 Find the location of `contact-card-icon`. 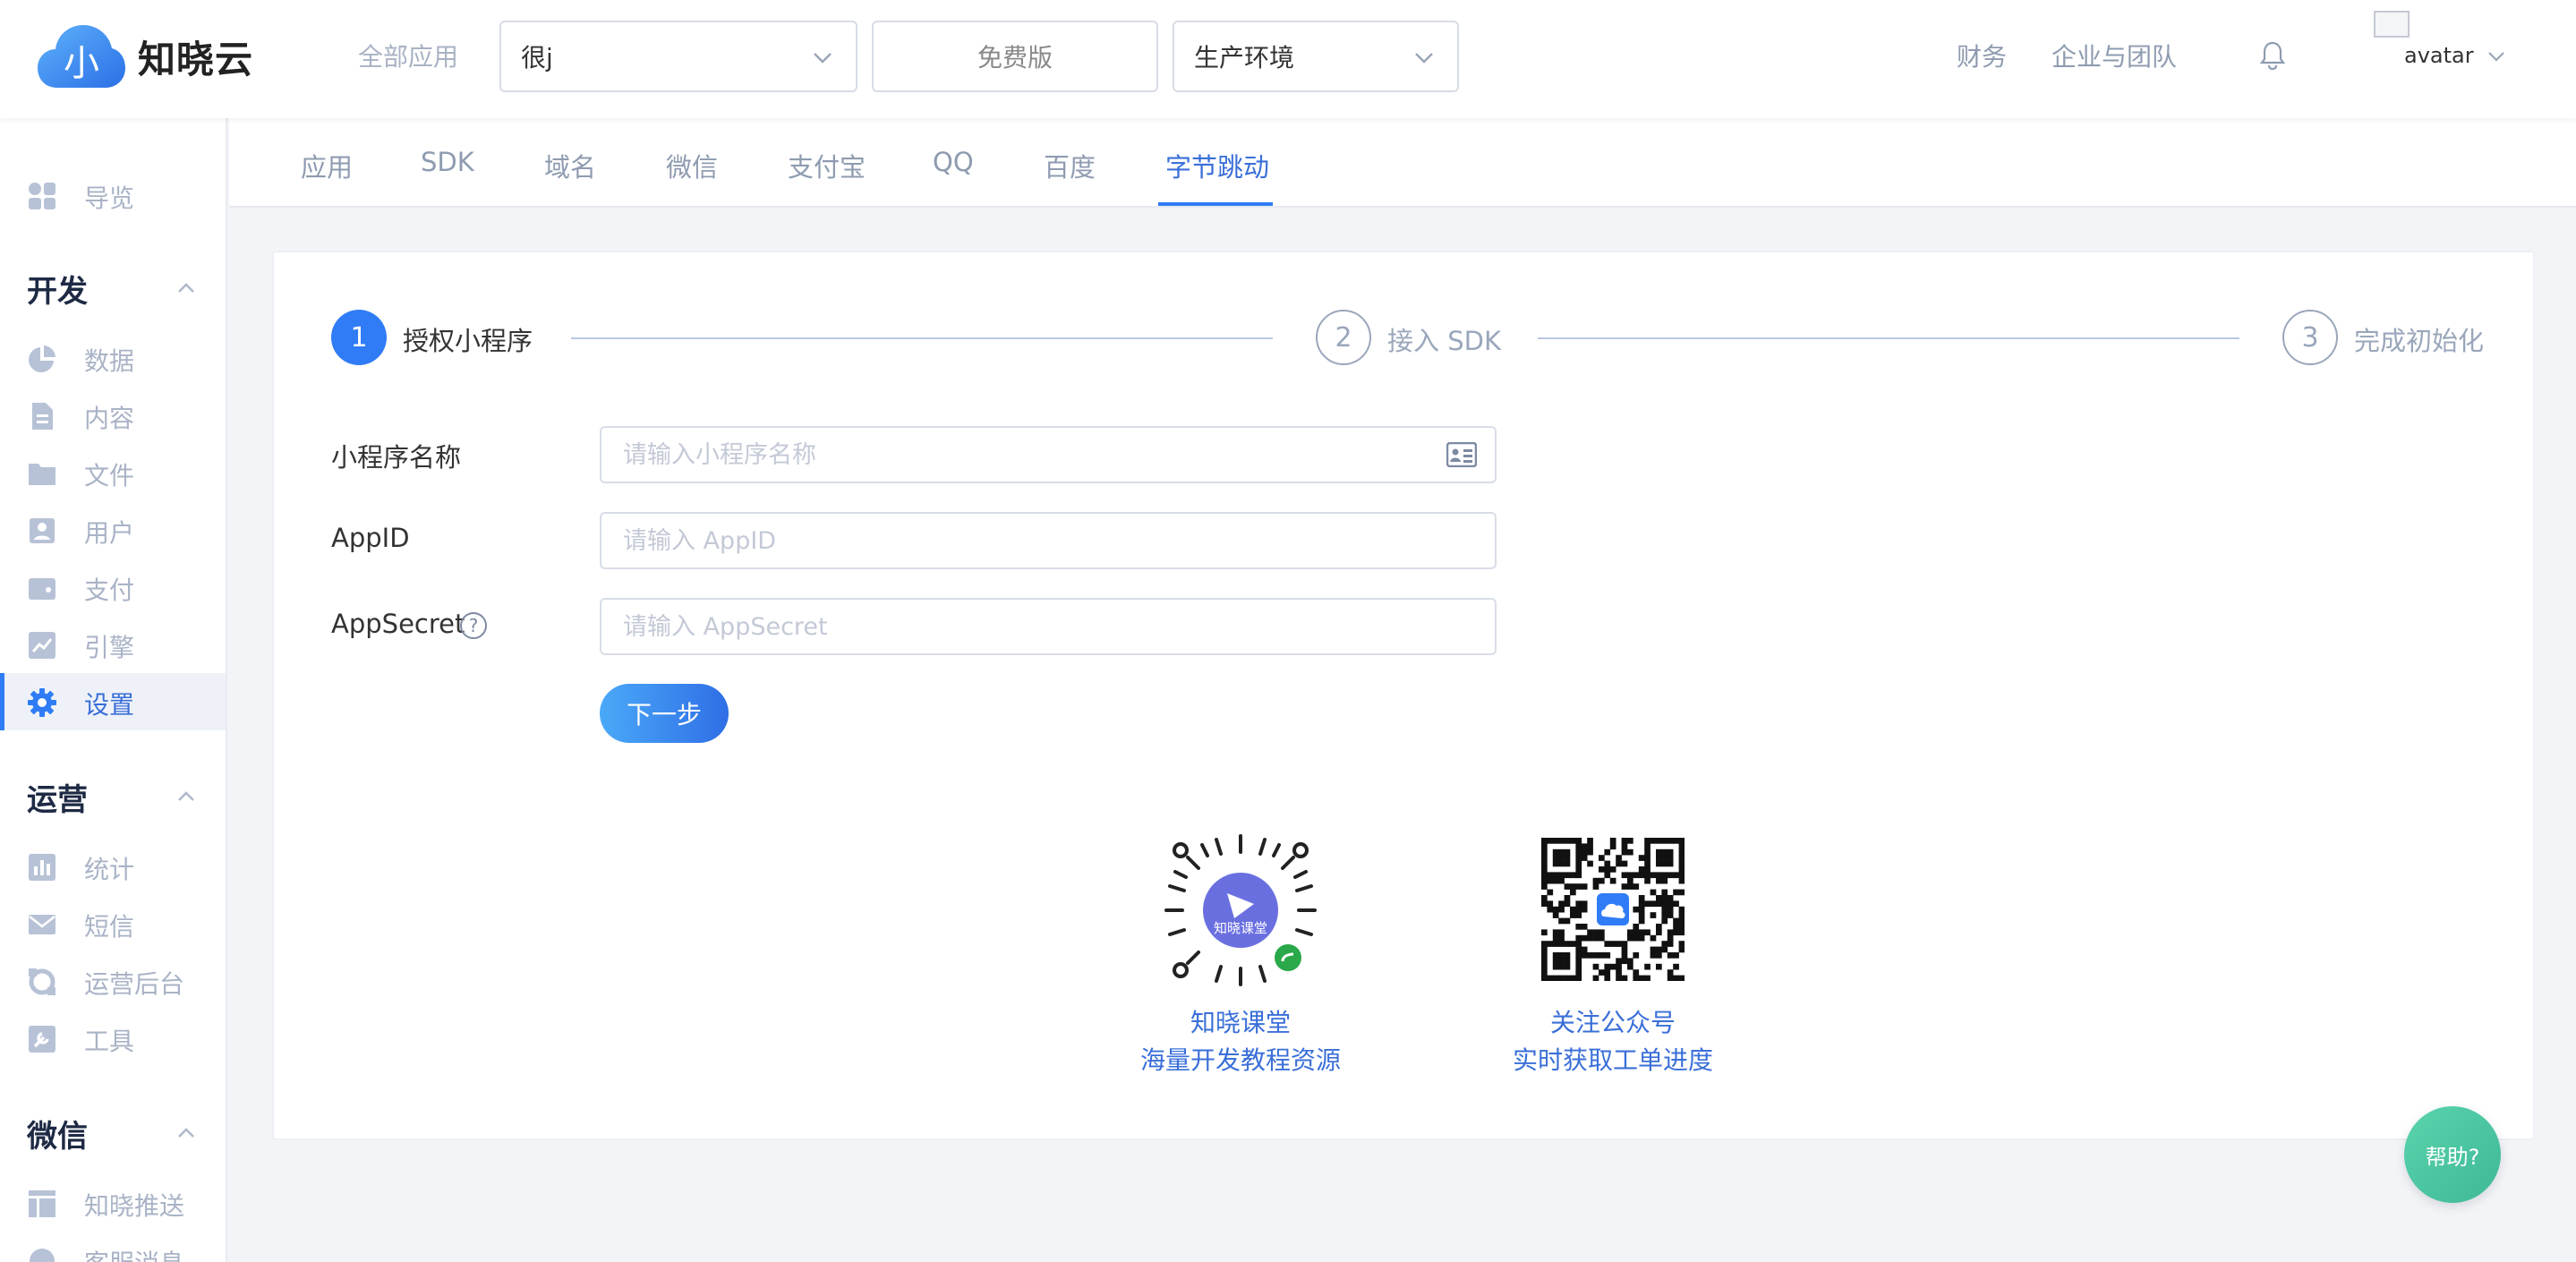

contact-card-icon is located at coordinates (1461, 454).